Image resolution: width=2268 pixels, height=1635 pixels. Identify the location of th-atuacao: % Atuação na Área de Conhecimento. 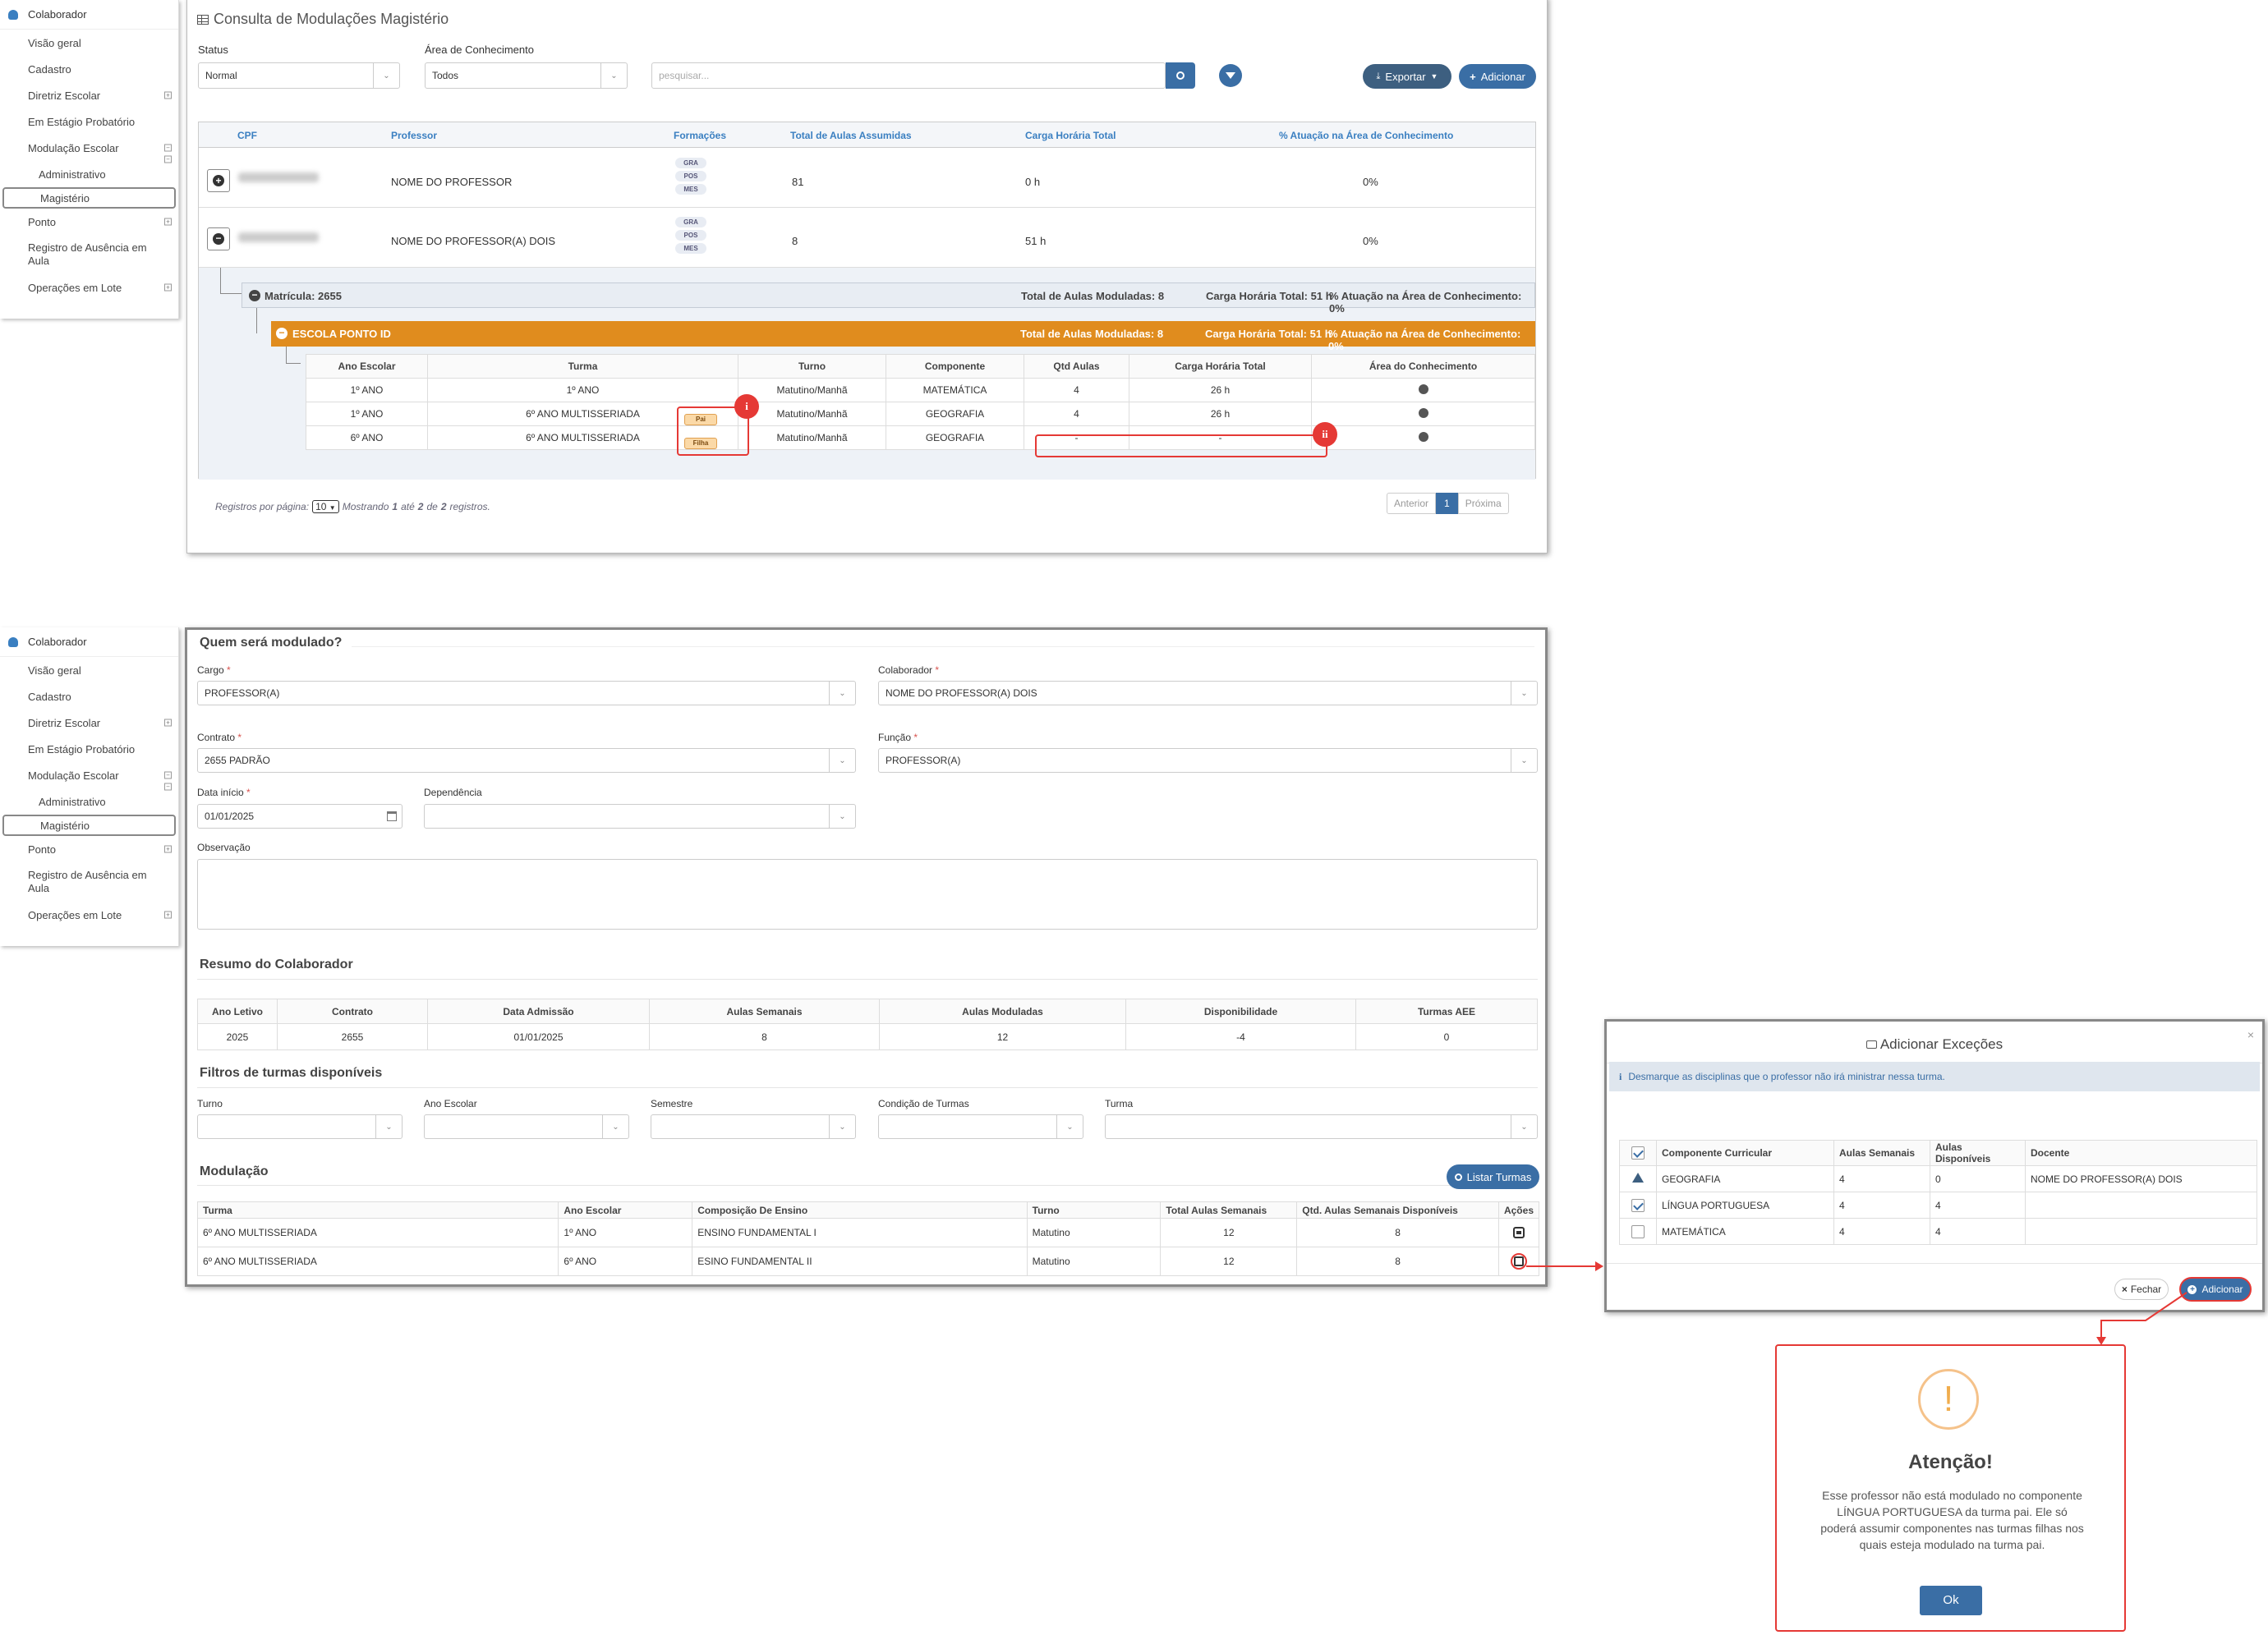
(1366, 135).